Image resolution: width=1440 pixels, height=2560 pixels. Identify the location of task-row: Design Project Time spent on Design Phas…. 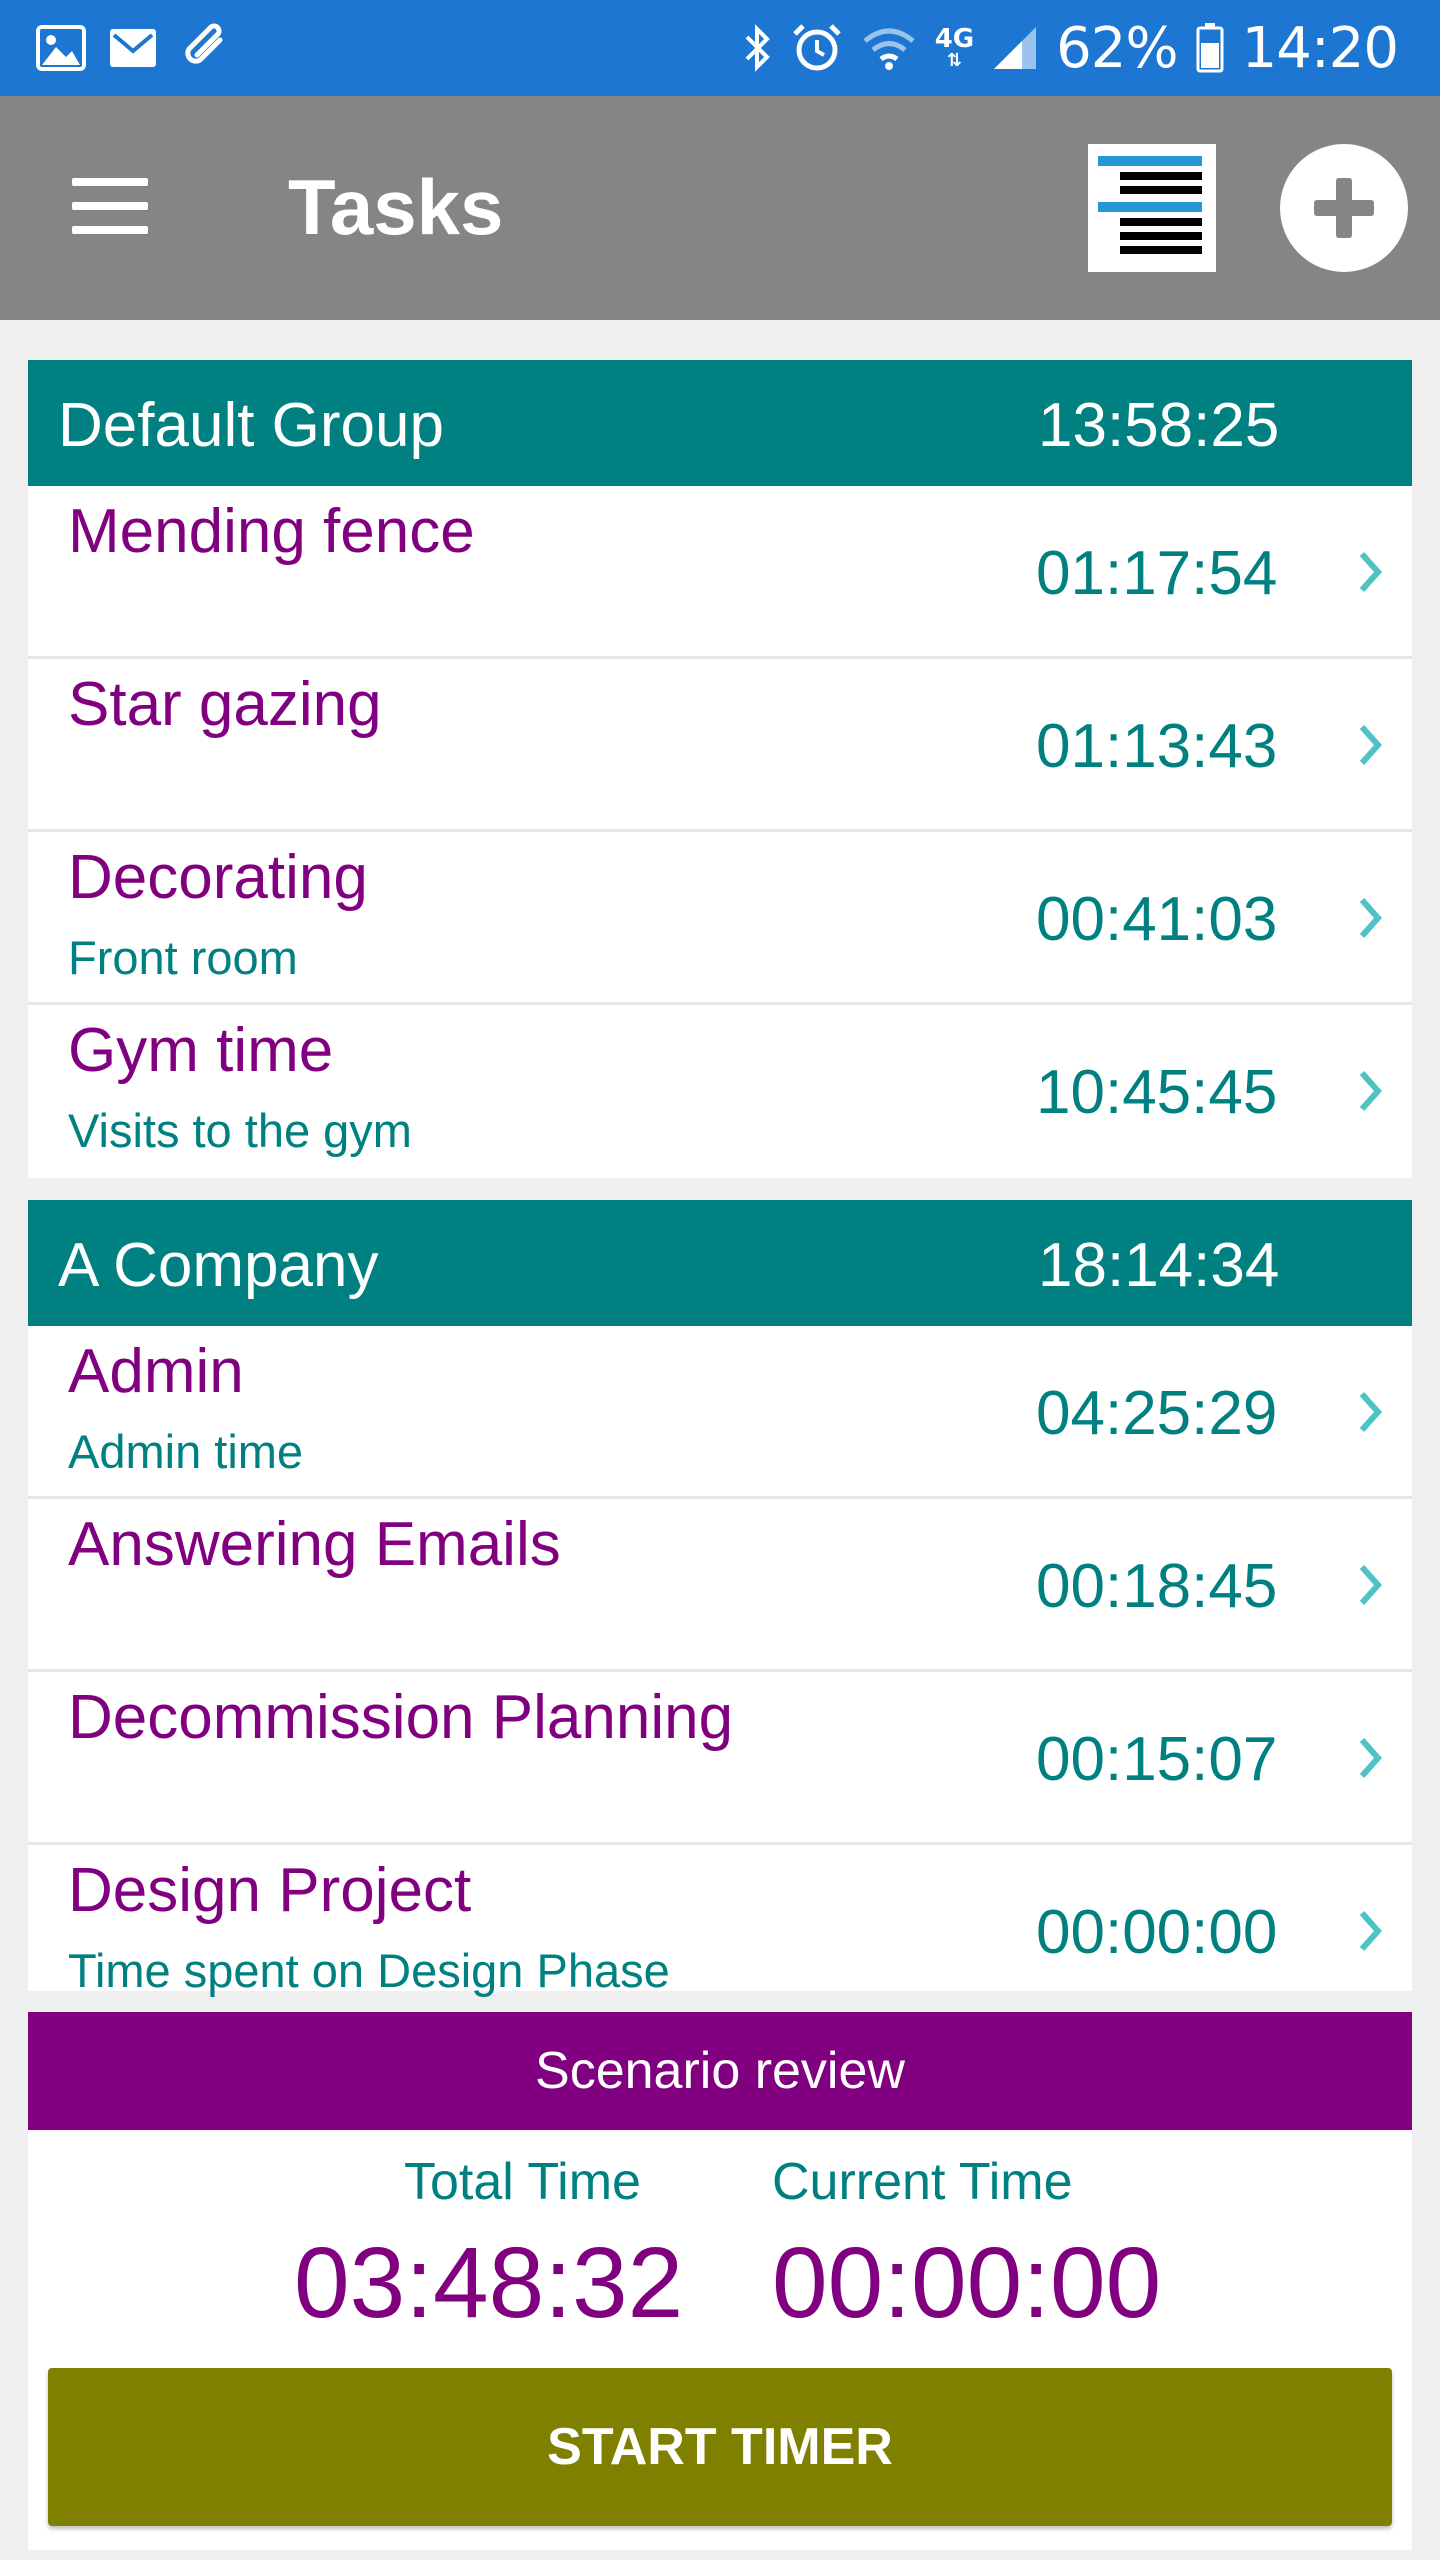
(720, 1921).